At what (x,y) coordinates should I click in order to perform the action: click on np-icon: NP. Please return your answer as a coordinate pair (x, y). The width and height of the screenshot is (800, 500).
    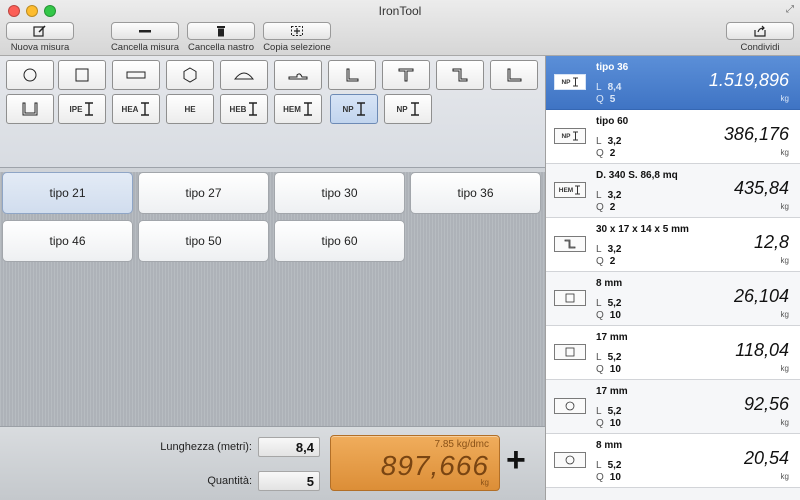
    Looking at the image, I should click on (570, 136).